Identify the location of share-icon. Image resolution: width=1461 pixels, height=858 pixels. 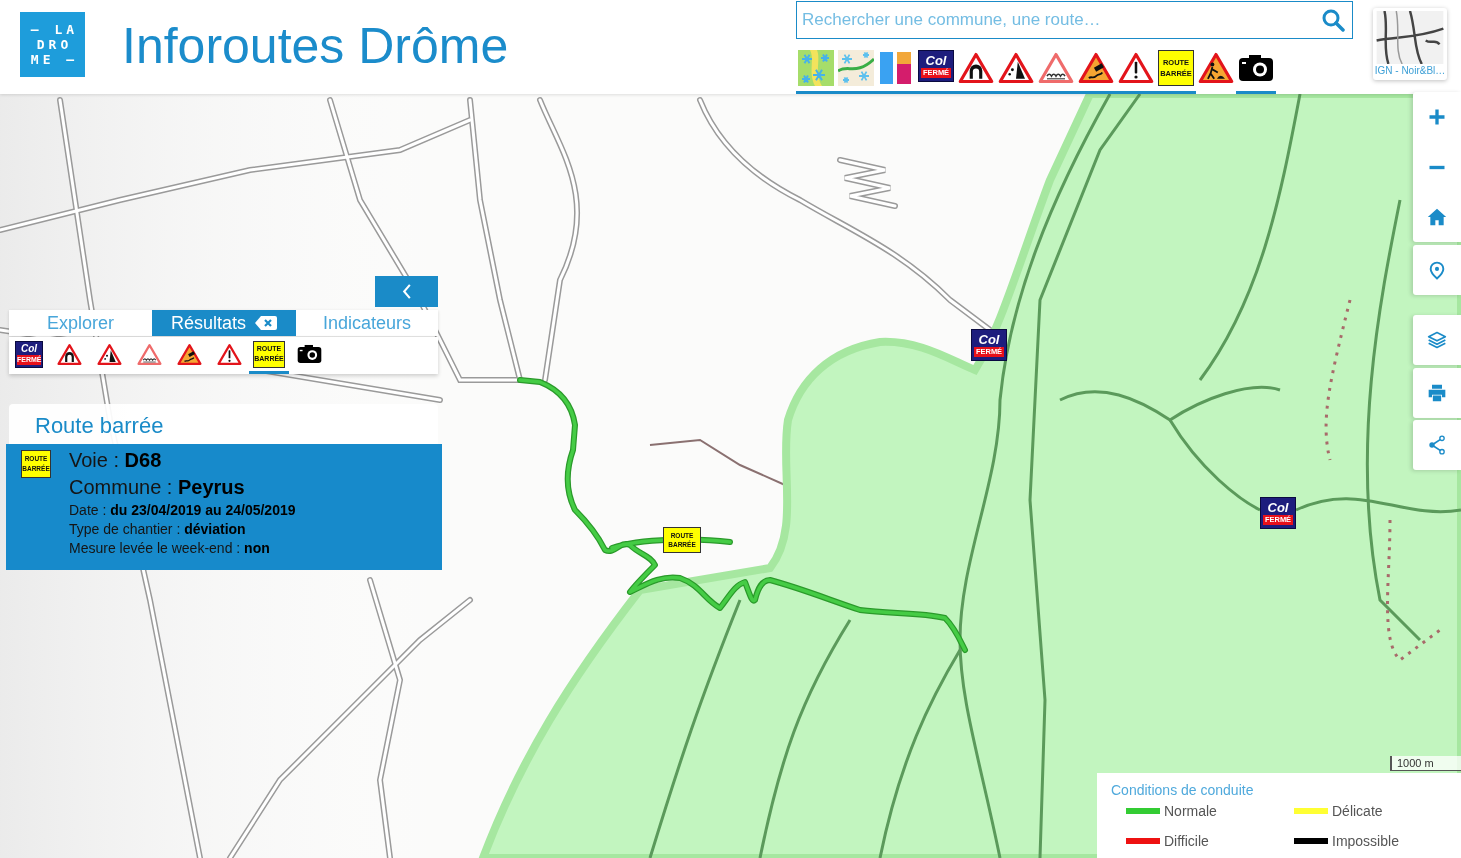
(1437, 445).